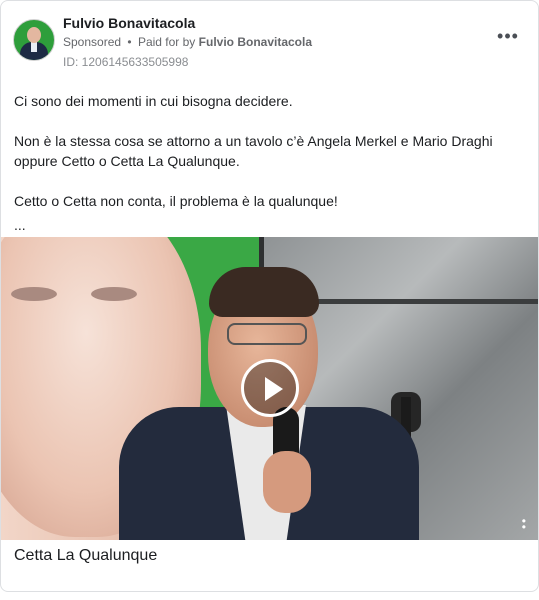  I want to click on speaker-glasses, so click(267, 334).